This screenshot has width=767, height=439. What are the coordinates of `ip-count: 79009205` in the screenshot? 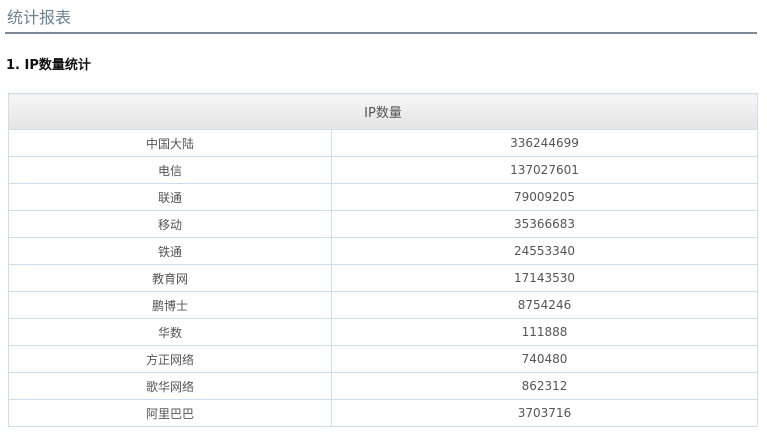 It's located at (544, 197).